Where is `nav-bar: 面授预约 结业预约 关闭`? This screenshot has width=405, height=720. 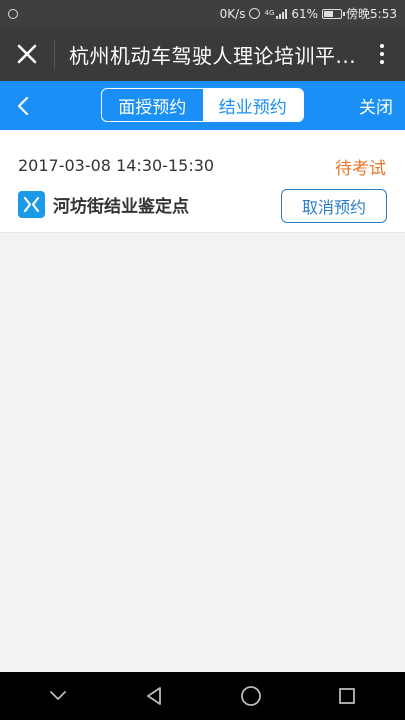
nav-bar: 面授预约 结业预约 关闭 is located at coordinates (202, 105).